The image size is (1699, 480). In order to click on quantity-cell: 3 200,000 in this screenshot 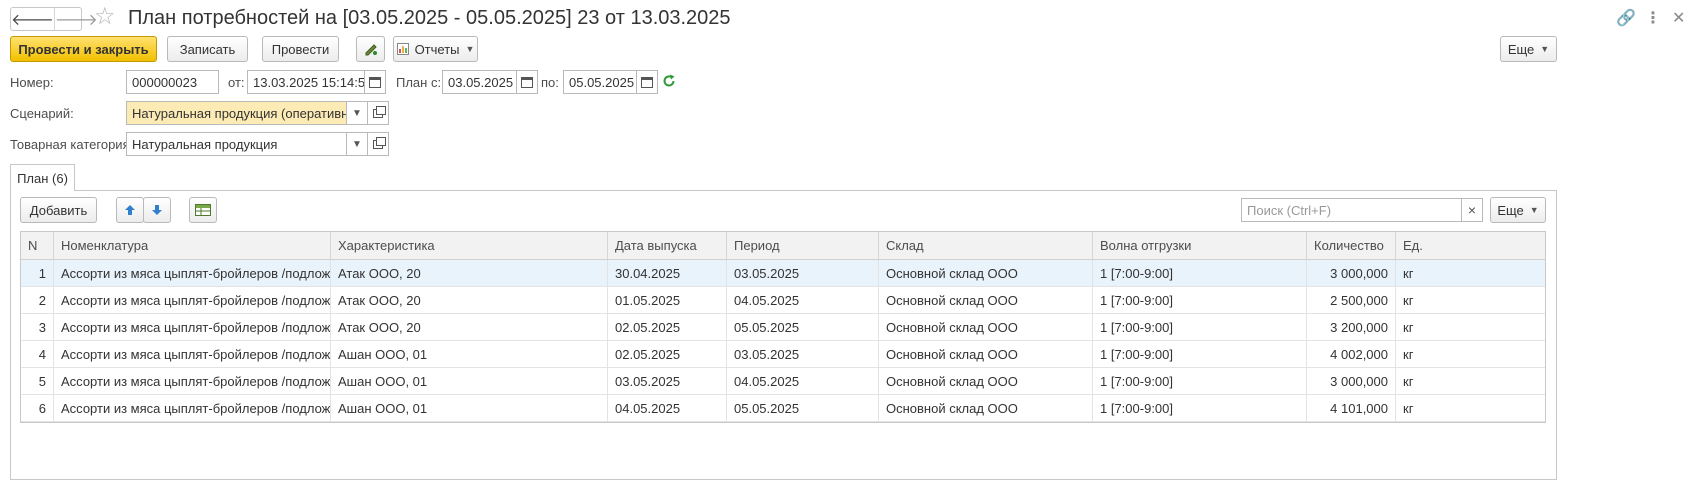, I will do `click(1351, 327)`.